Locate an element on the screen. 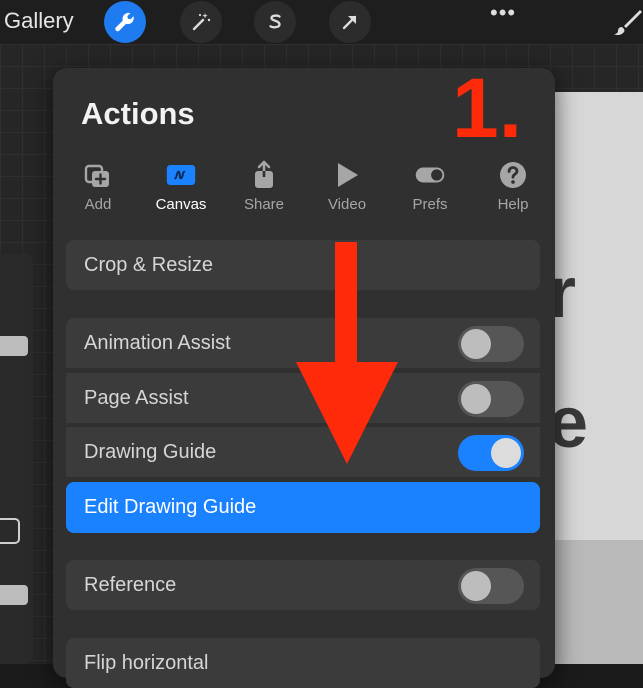 The width and height of the screenshot is (643, 688). selection-button is located at coordinates (275, 22).